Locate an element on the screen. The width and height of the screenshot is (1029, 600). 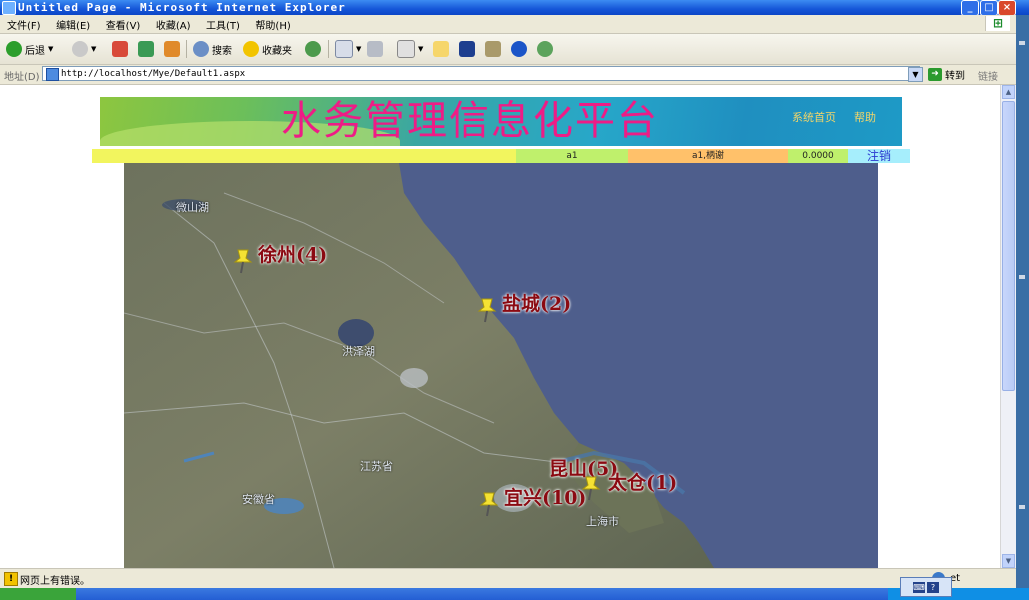
forward-arrow-icon is located at coordinates (80, 49).